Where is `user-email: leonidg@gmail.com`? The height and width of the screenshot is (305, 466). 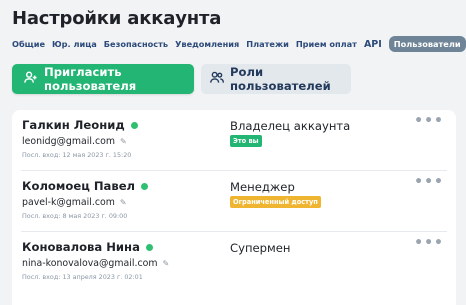
user-email: leonidg@gmail.com is located at coordinates (68, 141).